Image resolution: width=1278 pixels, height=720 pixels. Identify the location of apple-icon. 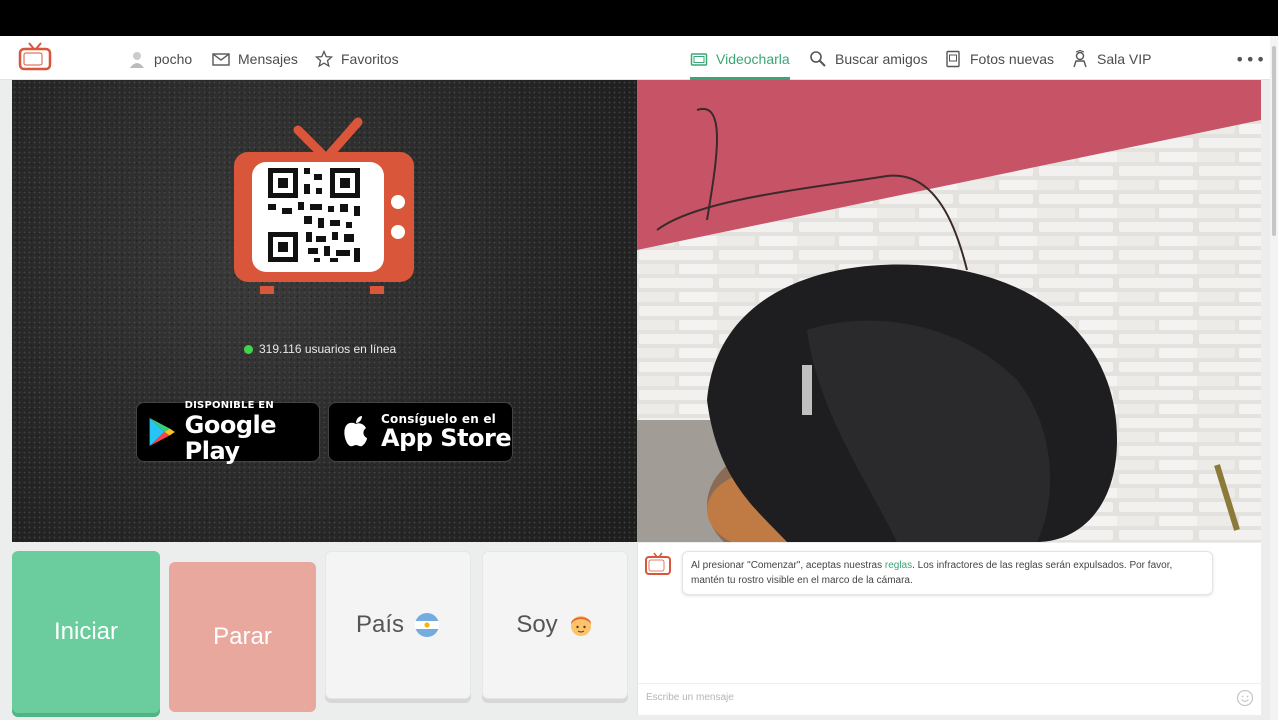
(355, 431).